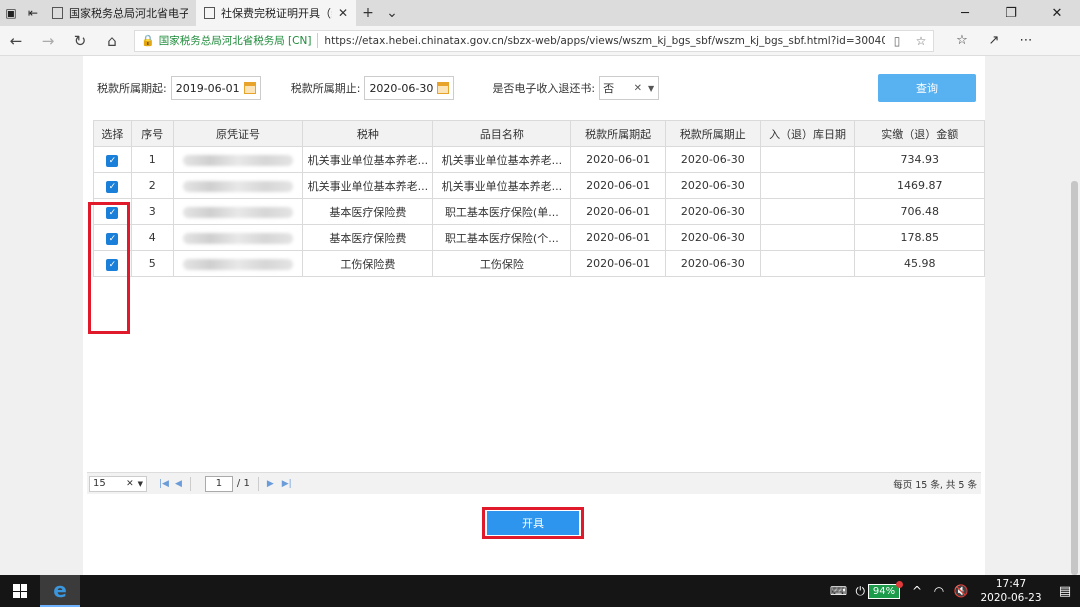  What do you see at coordinates (152, 185) in the screenshot?
I see `index-cell: 2` at bounding box center [152, 185].